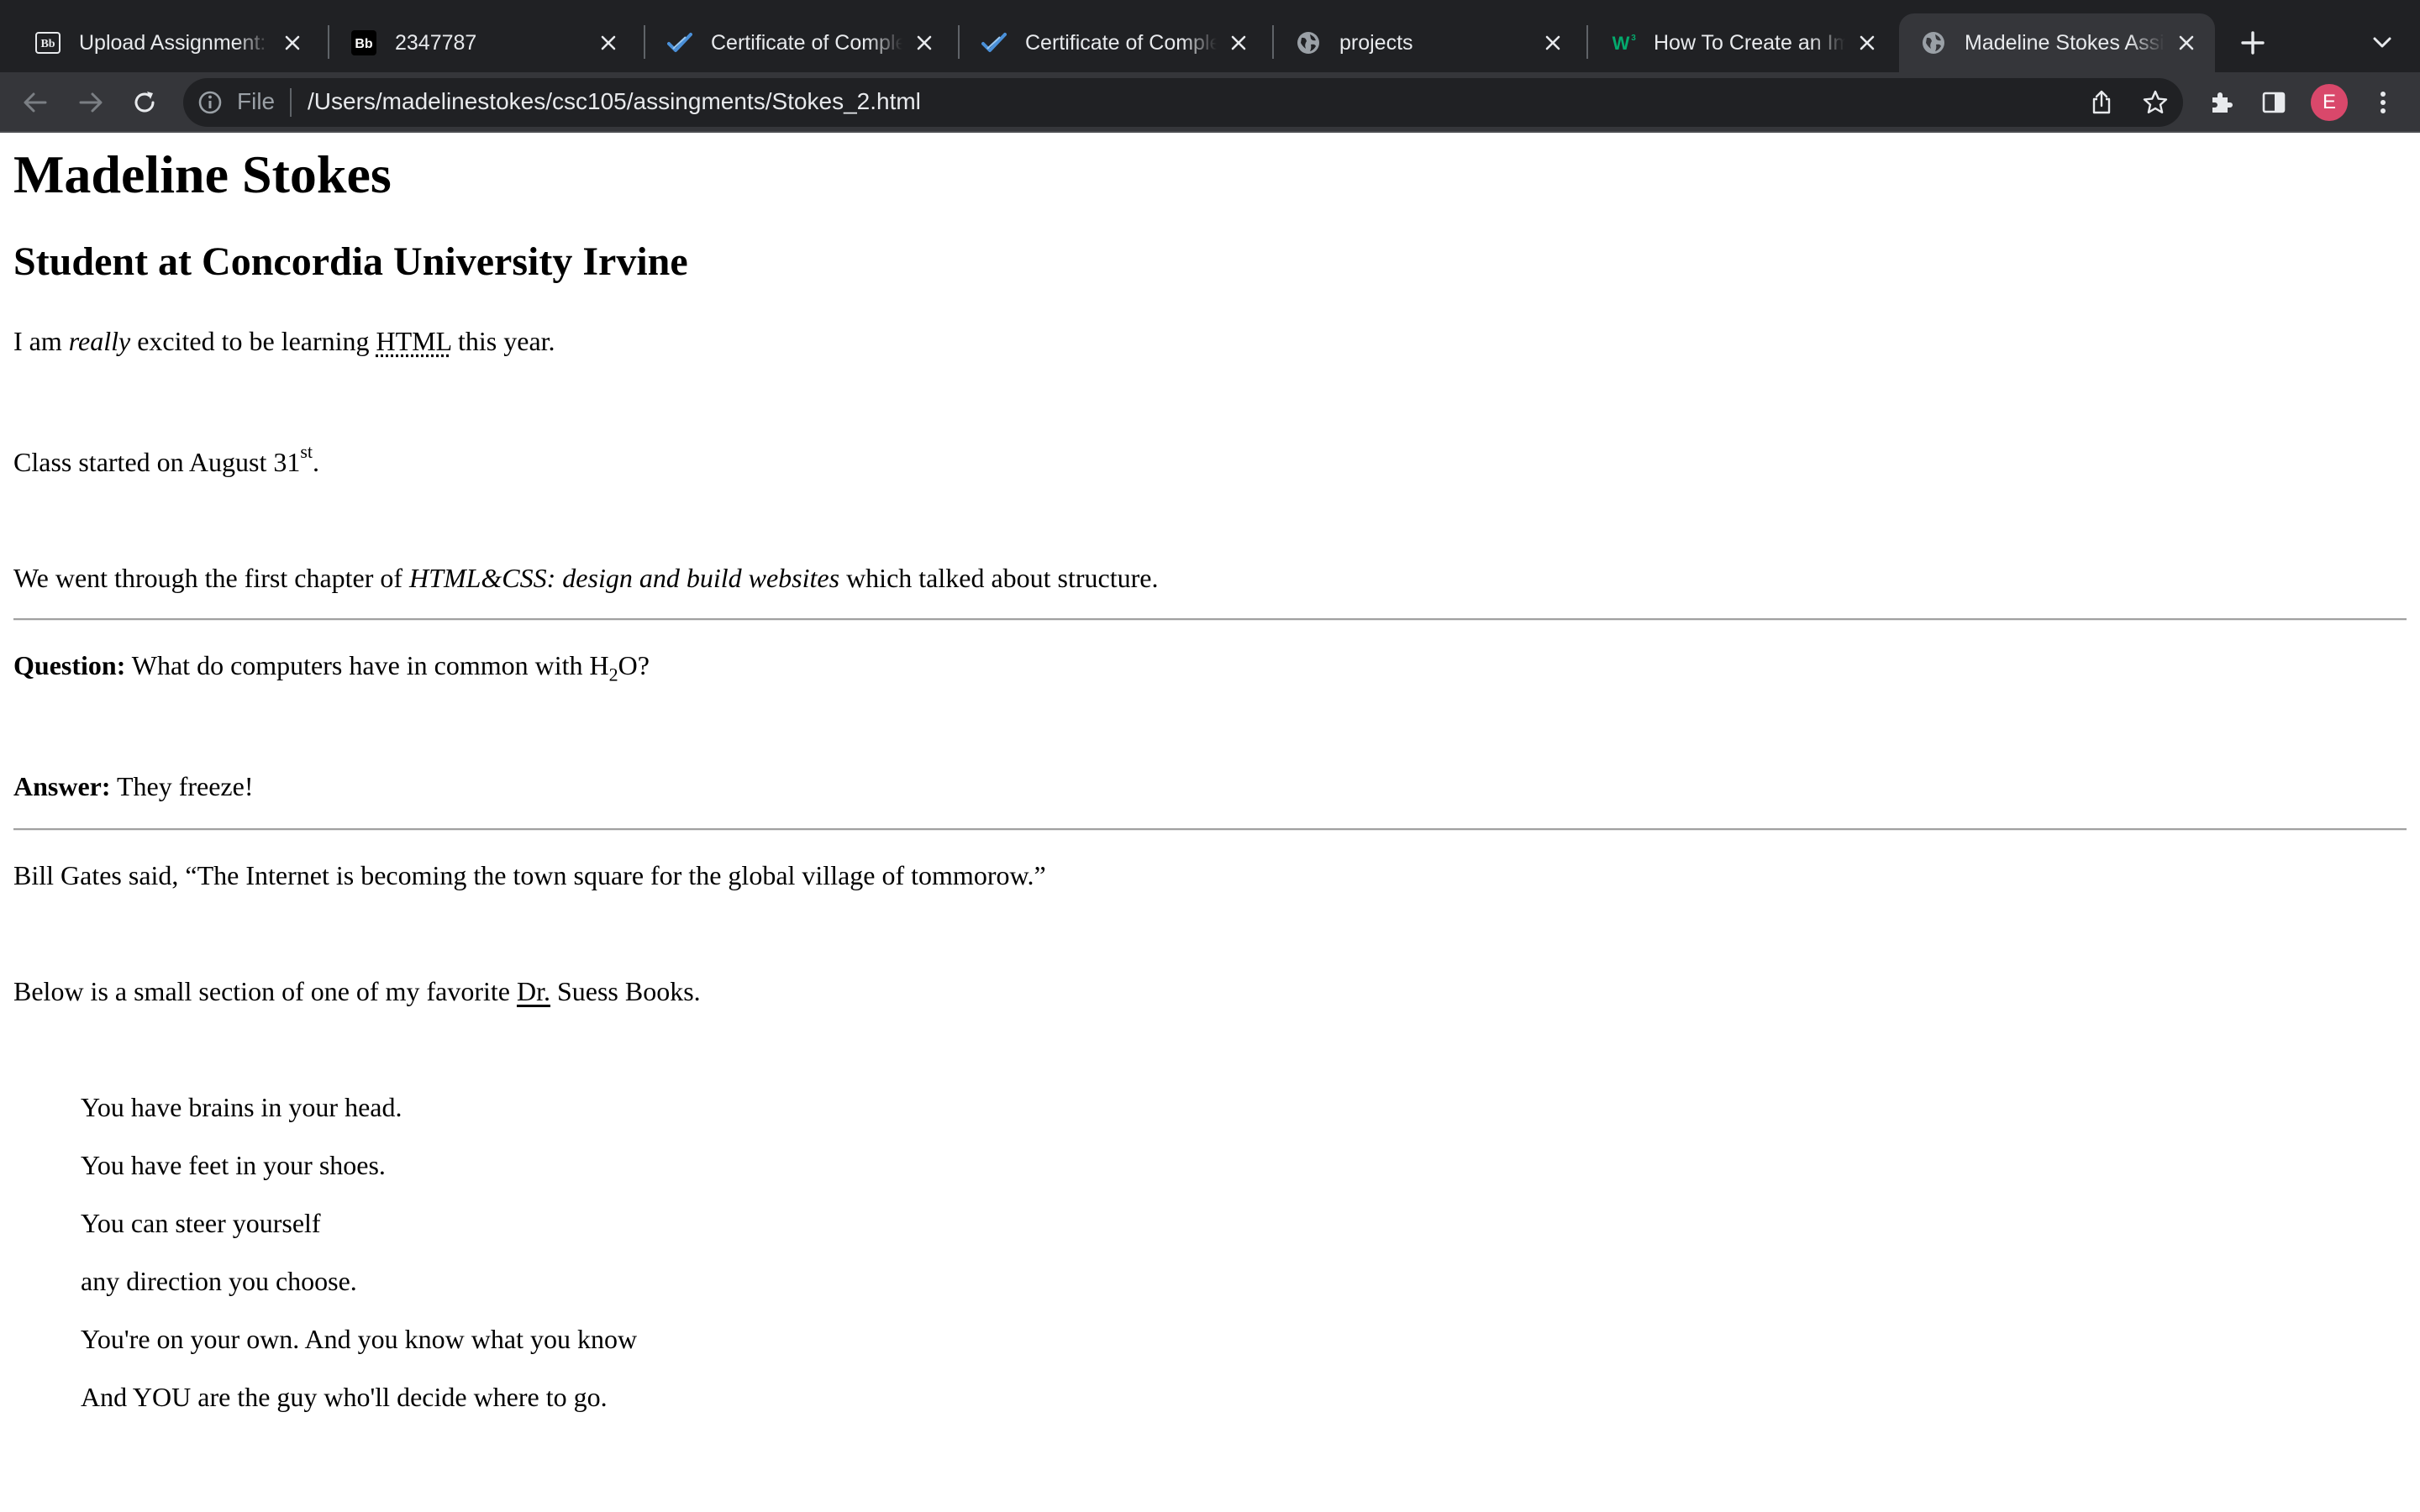 This screenshot has width=2420, height=1512. What do you see at coordinates (62, 786) in the screenshot?
I see `answer-label: Answer:` at bounding box center [62, 786].